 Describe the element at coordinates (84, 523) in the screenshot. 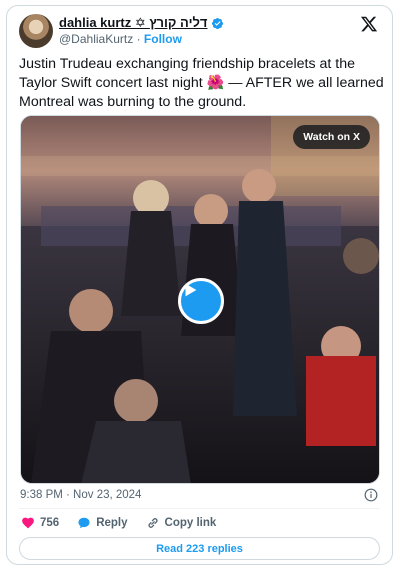

I see `reply-bubble-icon` at that location.